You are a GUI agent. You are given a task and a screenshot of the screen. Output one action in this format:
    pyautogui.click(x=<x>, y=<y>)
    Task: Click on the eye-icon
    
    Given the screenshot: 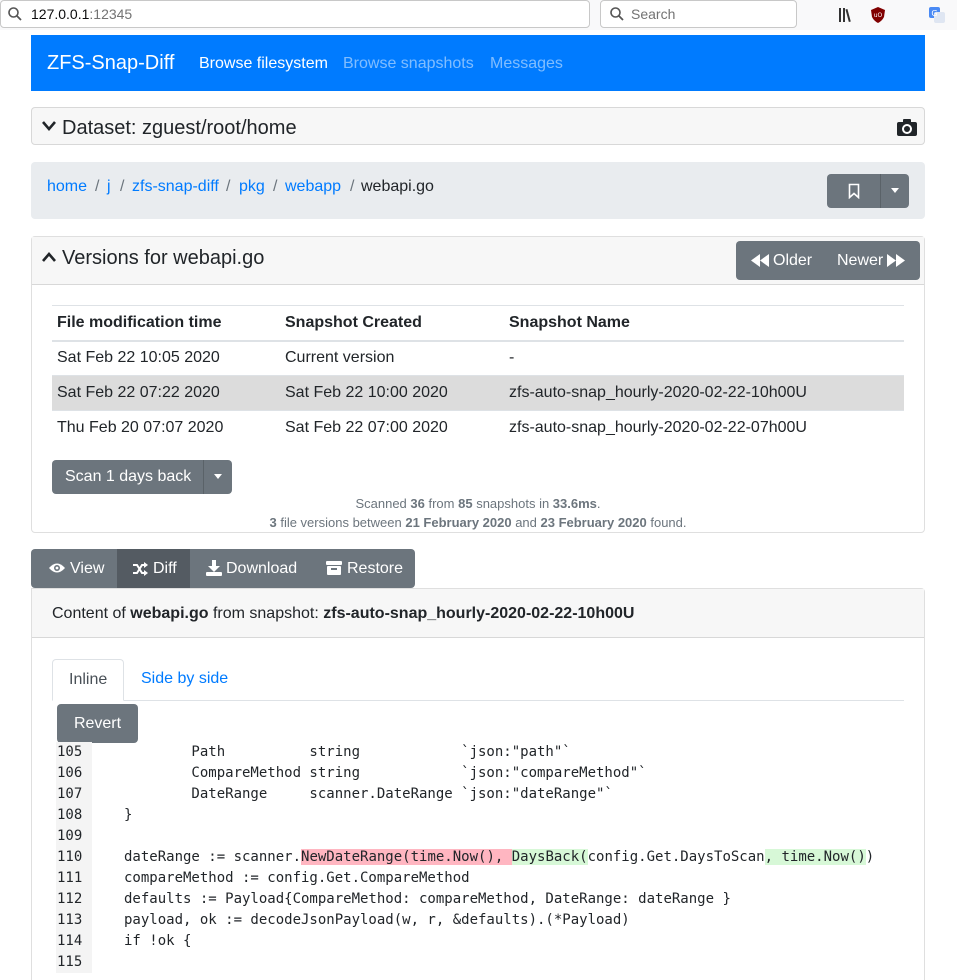 What is the action you would take?
    pyautogui.click(x=57, y=568)
    